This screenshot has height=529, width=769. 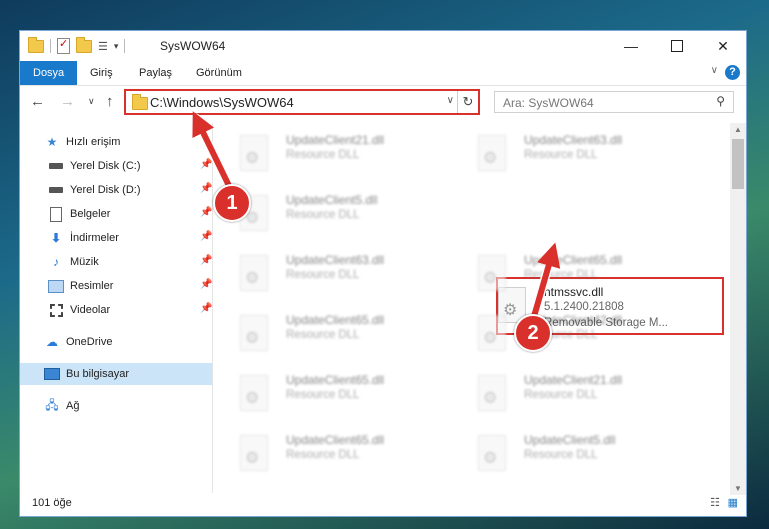 I want to click on step-badge-1: 1, so click(x=232, y=203).